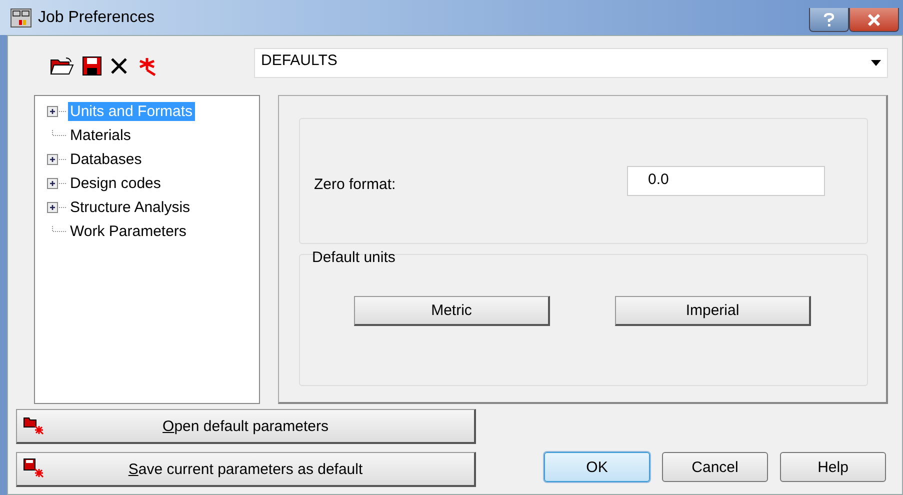 Image resolution: width=903 pixels, height=495 pixels. What do you see at coordinates (128, 231) in the screenshot?
I see `tree-item: Work Parameters` at bounding box center [128, 231].